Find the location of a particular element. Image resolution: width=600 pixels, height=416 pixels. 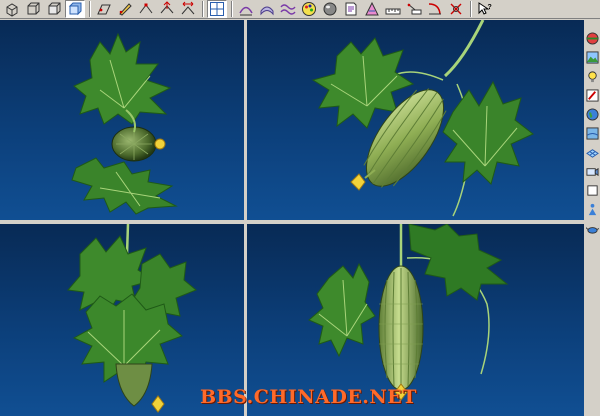

camera-icon is located at coordinates (592, 171).